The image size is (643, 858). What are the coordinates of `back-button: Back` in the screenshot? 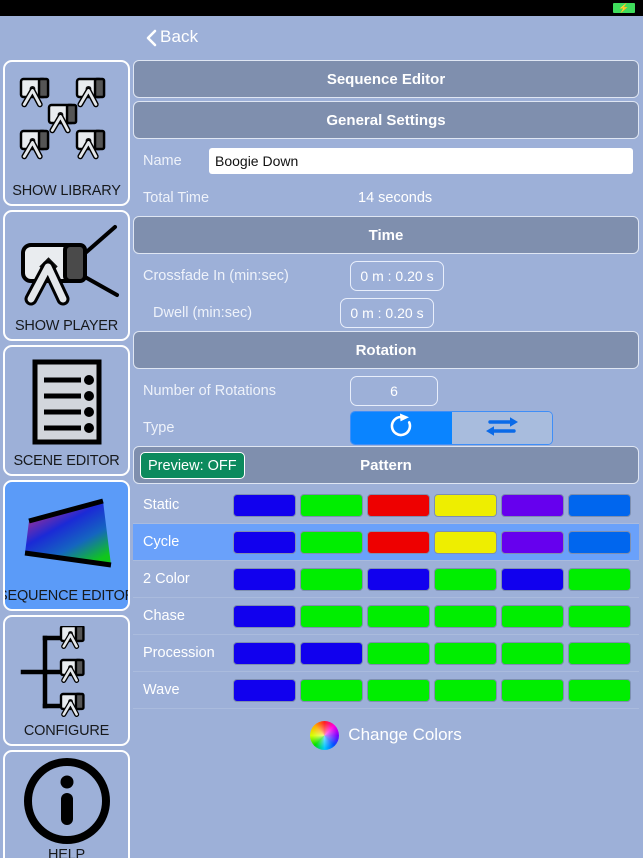 It's located at (171, 37).